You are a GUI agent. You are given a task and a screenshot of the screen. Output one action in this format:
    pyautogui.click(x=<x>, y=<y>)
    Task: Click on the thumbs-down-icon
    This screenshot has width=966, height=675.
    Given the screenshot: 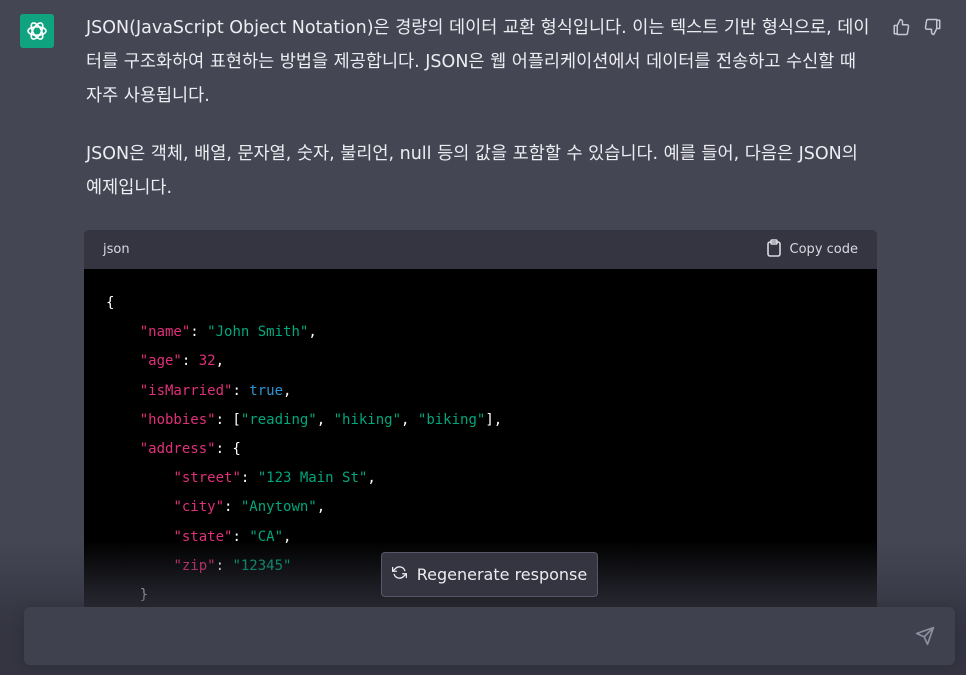 What is the action you would take?
    pyautogui.click(x=933, y=27)
    